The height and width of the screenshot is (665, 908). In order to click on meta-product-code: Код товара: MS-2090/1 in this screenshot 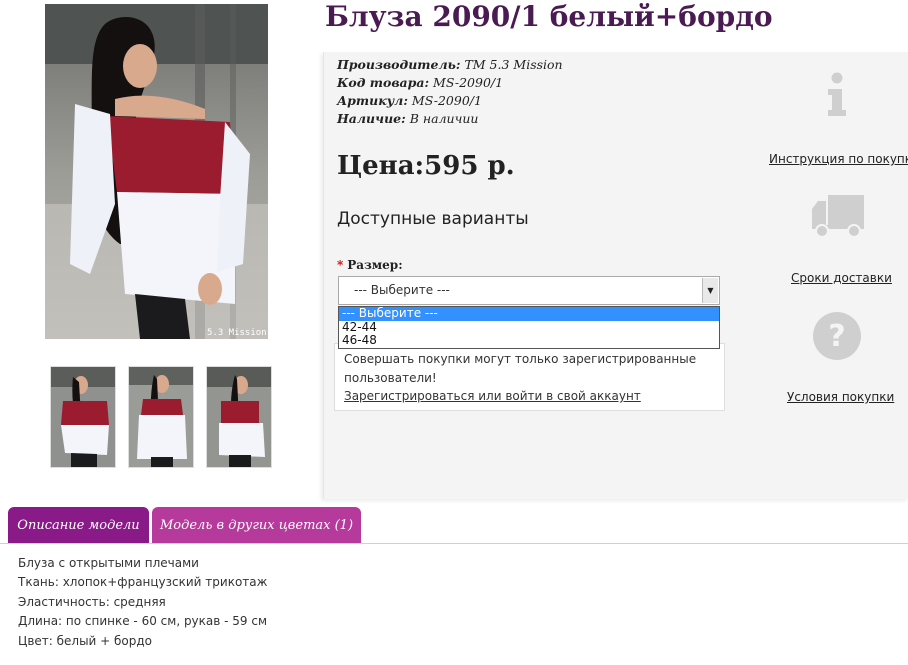, I will do `click(420, 82)`.